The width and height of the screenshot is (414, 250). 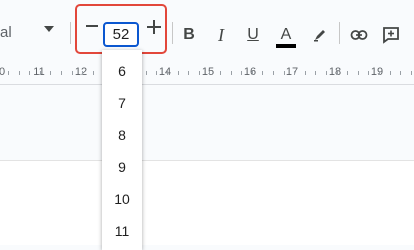 What do you see at coordinates (377, 72) in the screenshot?
I see `ruler-label: 19` at bounding box center [377, 72].